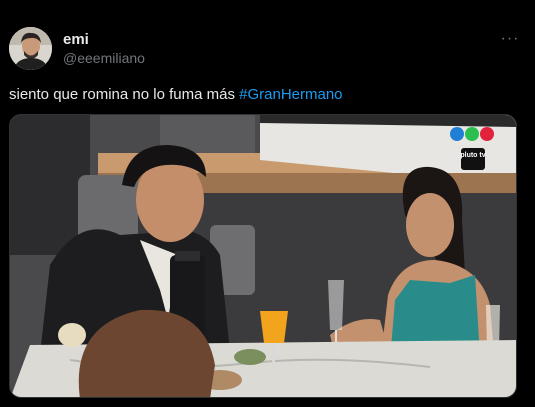 The image size is (535, 407). What do you see at coordinates (510, 39) in the screenshot?
I see `more-options-icon: ···` at bounding box center [510, 39].